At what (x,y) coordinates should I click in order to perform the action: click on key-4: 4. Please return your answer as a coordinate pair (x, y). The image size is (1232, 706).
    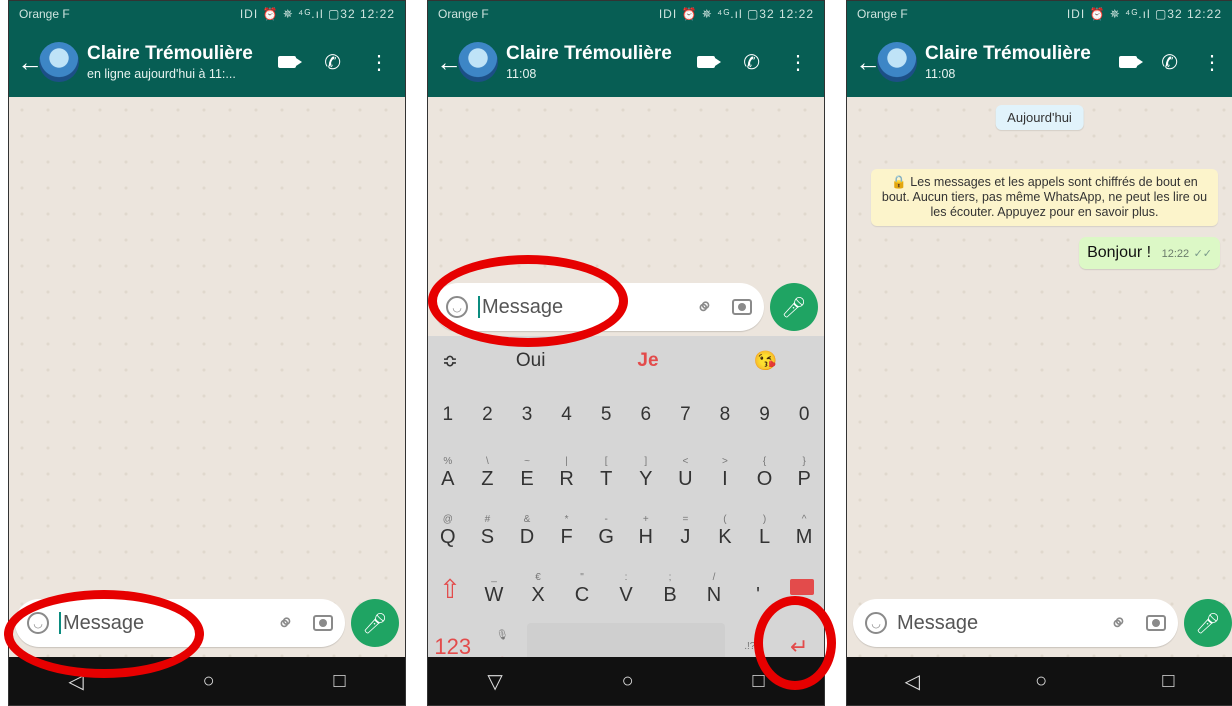
    Looking at the image, I should click on (567, 415).